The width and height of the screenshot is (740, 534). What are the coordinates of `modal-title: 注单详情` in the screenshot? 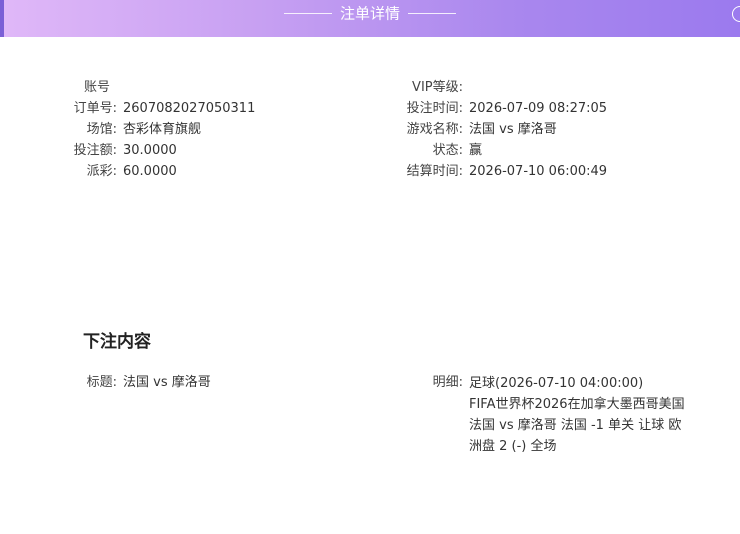 It's located at (370, 14).